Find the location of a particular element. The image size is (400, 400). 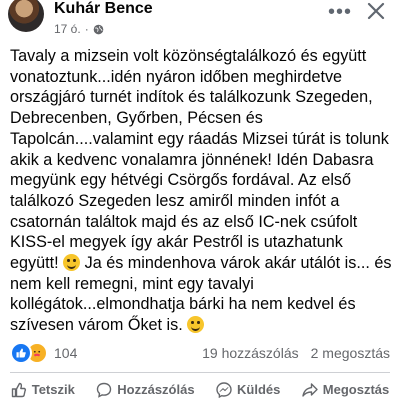

share-icon is located at coordinates (310, 389).